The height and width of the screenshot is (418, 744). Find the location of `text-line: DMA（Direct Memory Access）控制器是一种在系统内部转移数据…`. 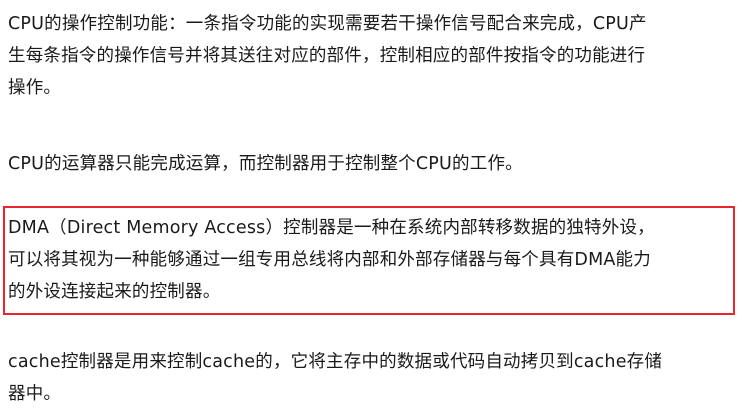

text-line: DMA（Direct Memory Access）控制器是一种在系统内部转移数据… is located at coordinates (331, 228).